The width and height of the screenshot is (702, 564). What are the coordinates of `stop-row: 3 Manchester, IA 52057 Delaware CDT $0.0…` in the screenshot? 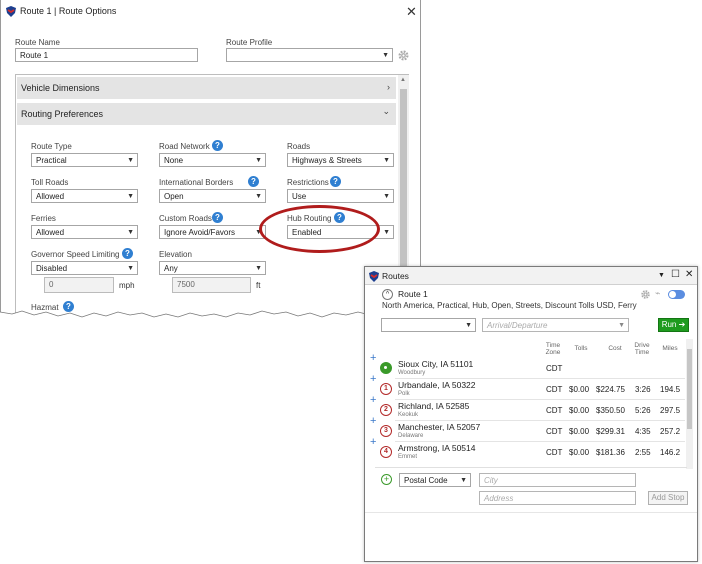 It's located at (525, 431).